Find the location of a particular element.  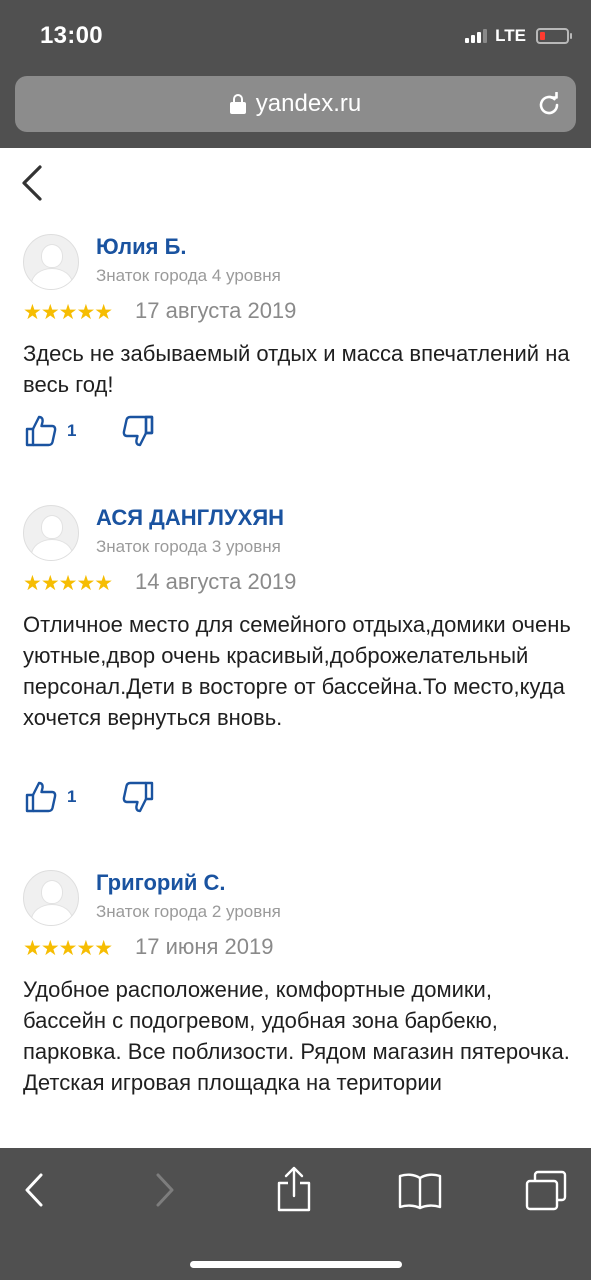

browser-top-bar: 13:00 LTE yandex.ru is located at coordinates (295, 74).